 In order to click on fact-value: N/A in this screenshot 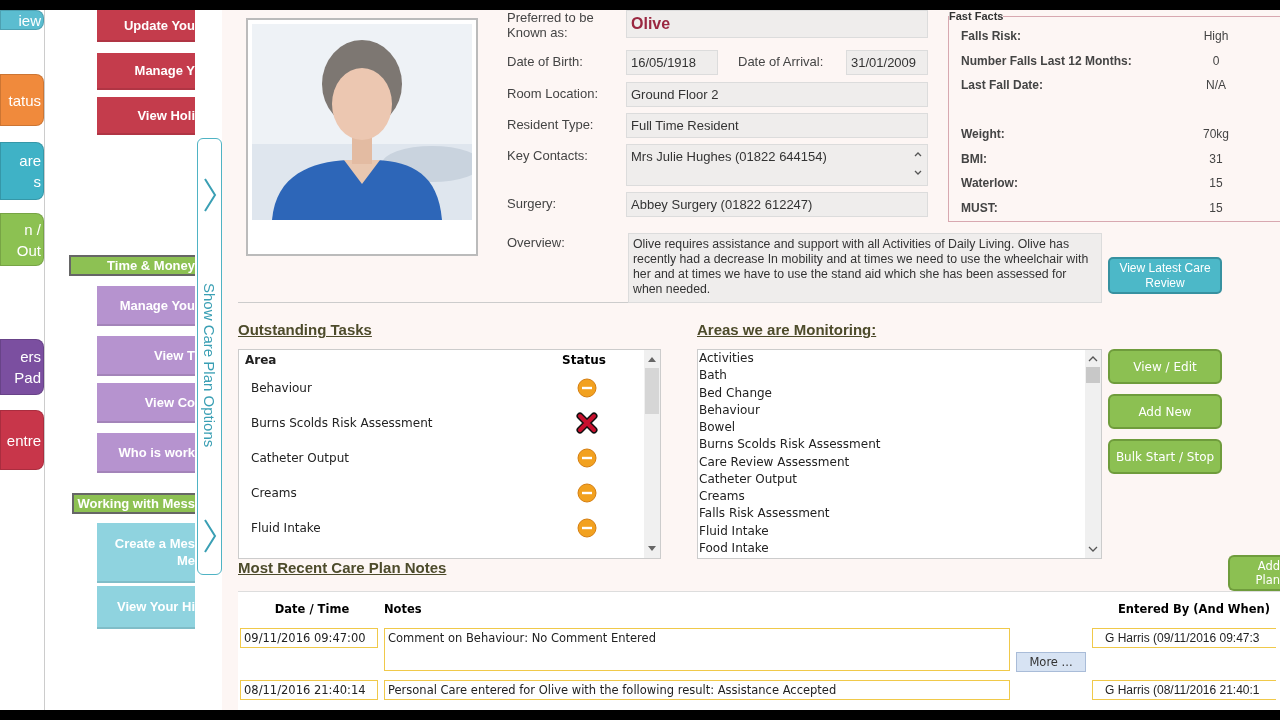, I will do `click(1216, 84)`.